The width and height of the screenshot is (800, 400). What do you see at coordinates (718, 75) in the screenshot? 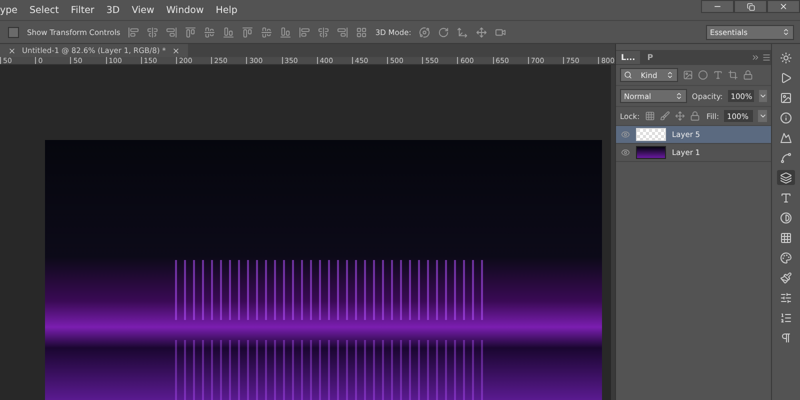
I see `type-icon` at bounding box center [718, 75].